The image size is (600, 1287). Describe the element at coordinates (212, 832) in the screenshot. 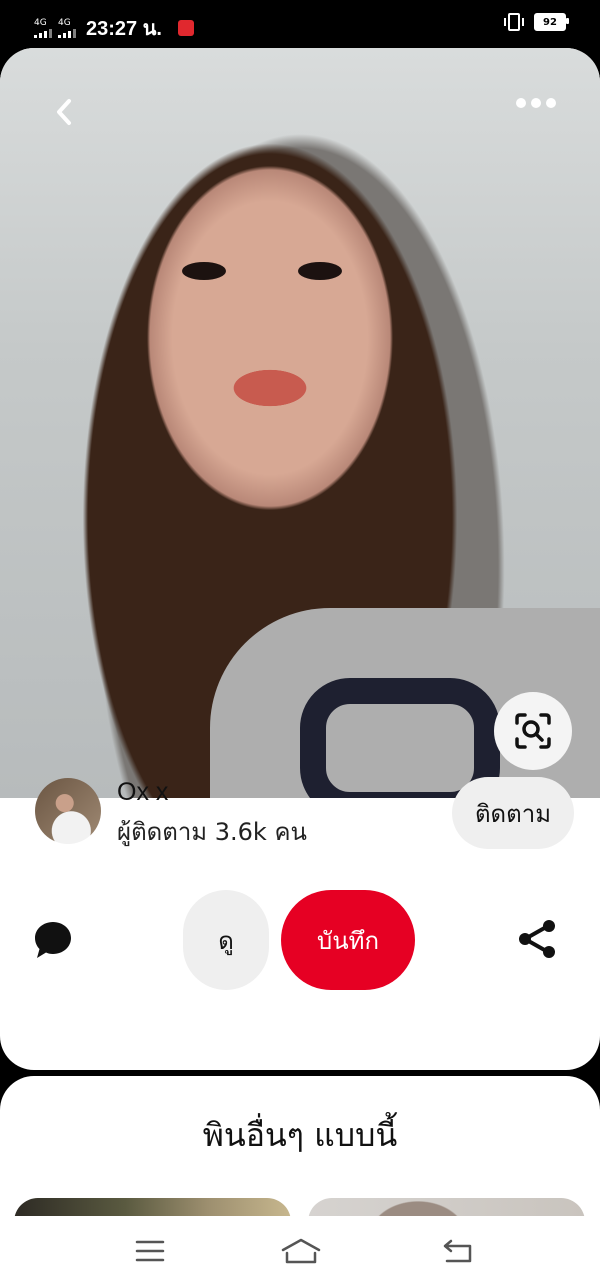

I see `follower-count: ผู้ติดตาม 3.6k คน` at that location.